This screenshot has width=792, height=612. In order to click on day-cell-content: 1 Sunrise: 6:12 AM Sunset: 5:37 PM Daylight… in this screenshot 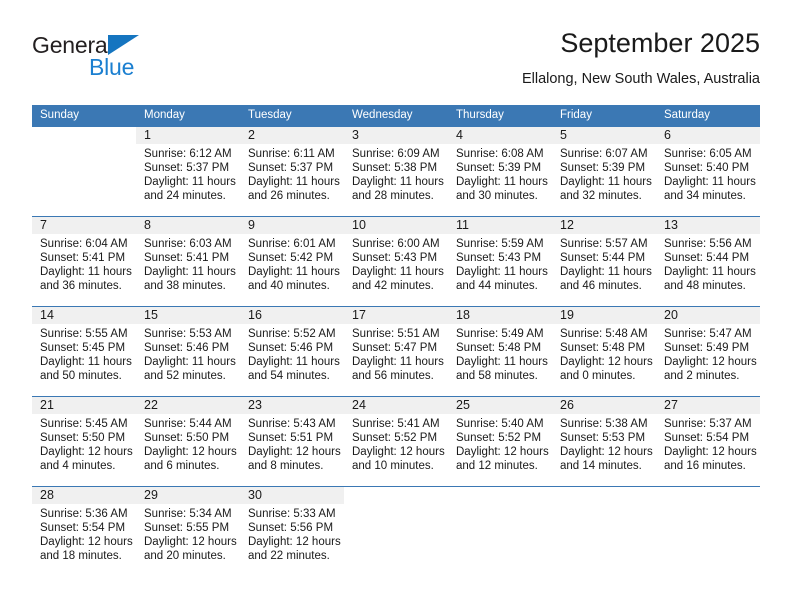, I will do `click(188, 171)`.